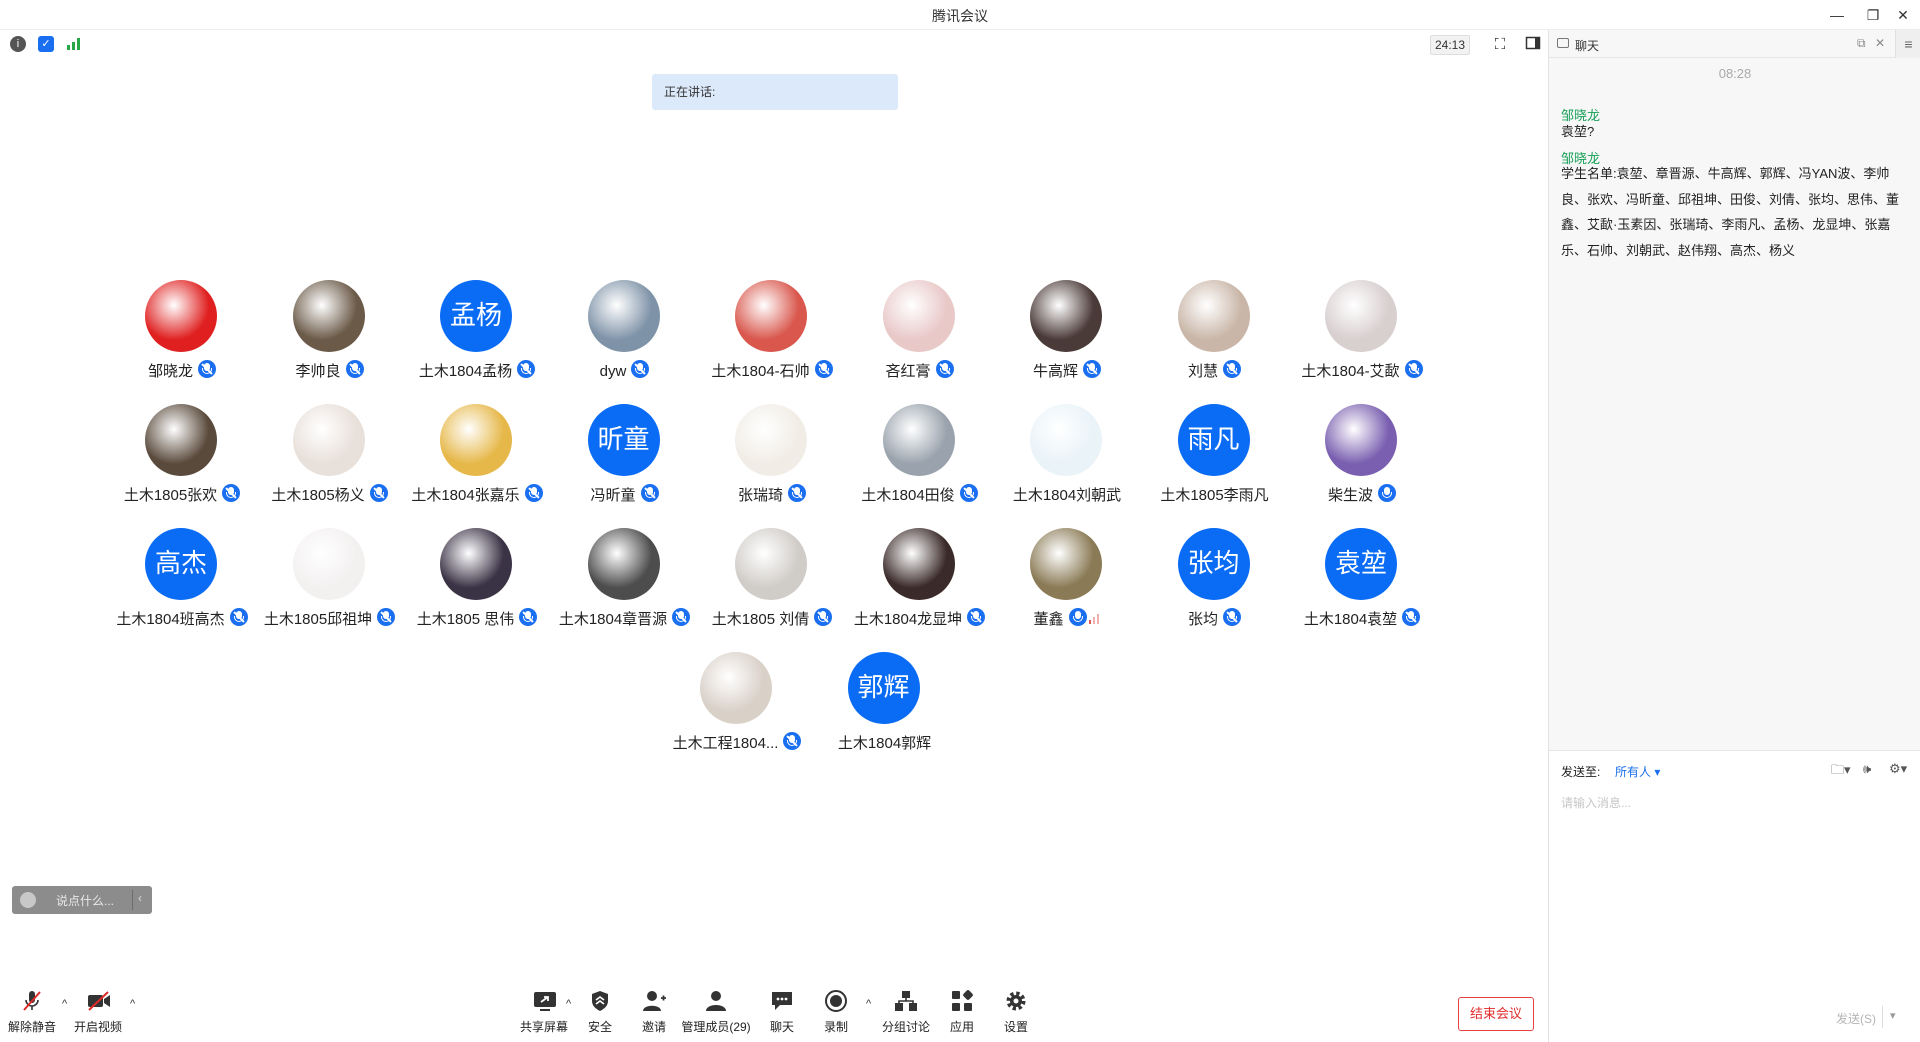  Describe the element at coordinates (1867, 769) in the screenshot. I see `speaker-icon: 🕪` at that location.